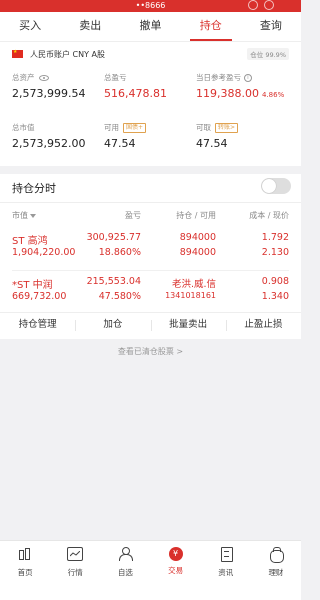  What do you see at coordinates (20, 215) in the screenshot?
I see `col-market-value-label: 市值` at bounding box center [20, 215].